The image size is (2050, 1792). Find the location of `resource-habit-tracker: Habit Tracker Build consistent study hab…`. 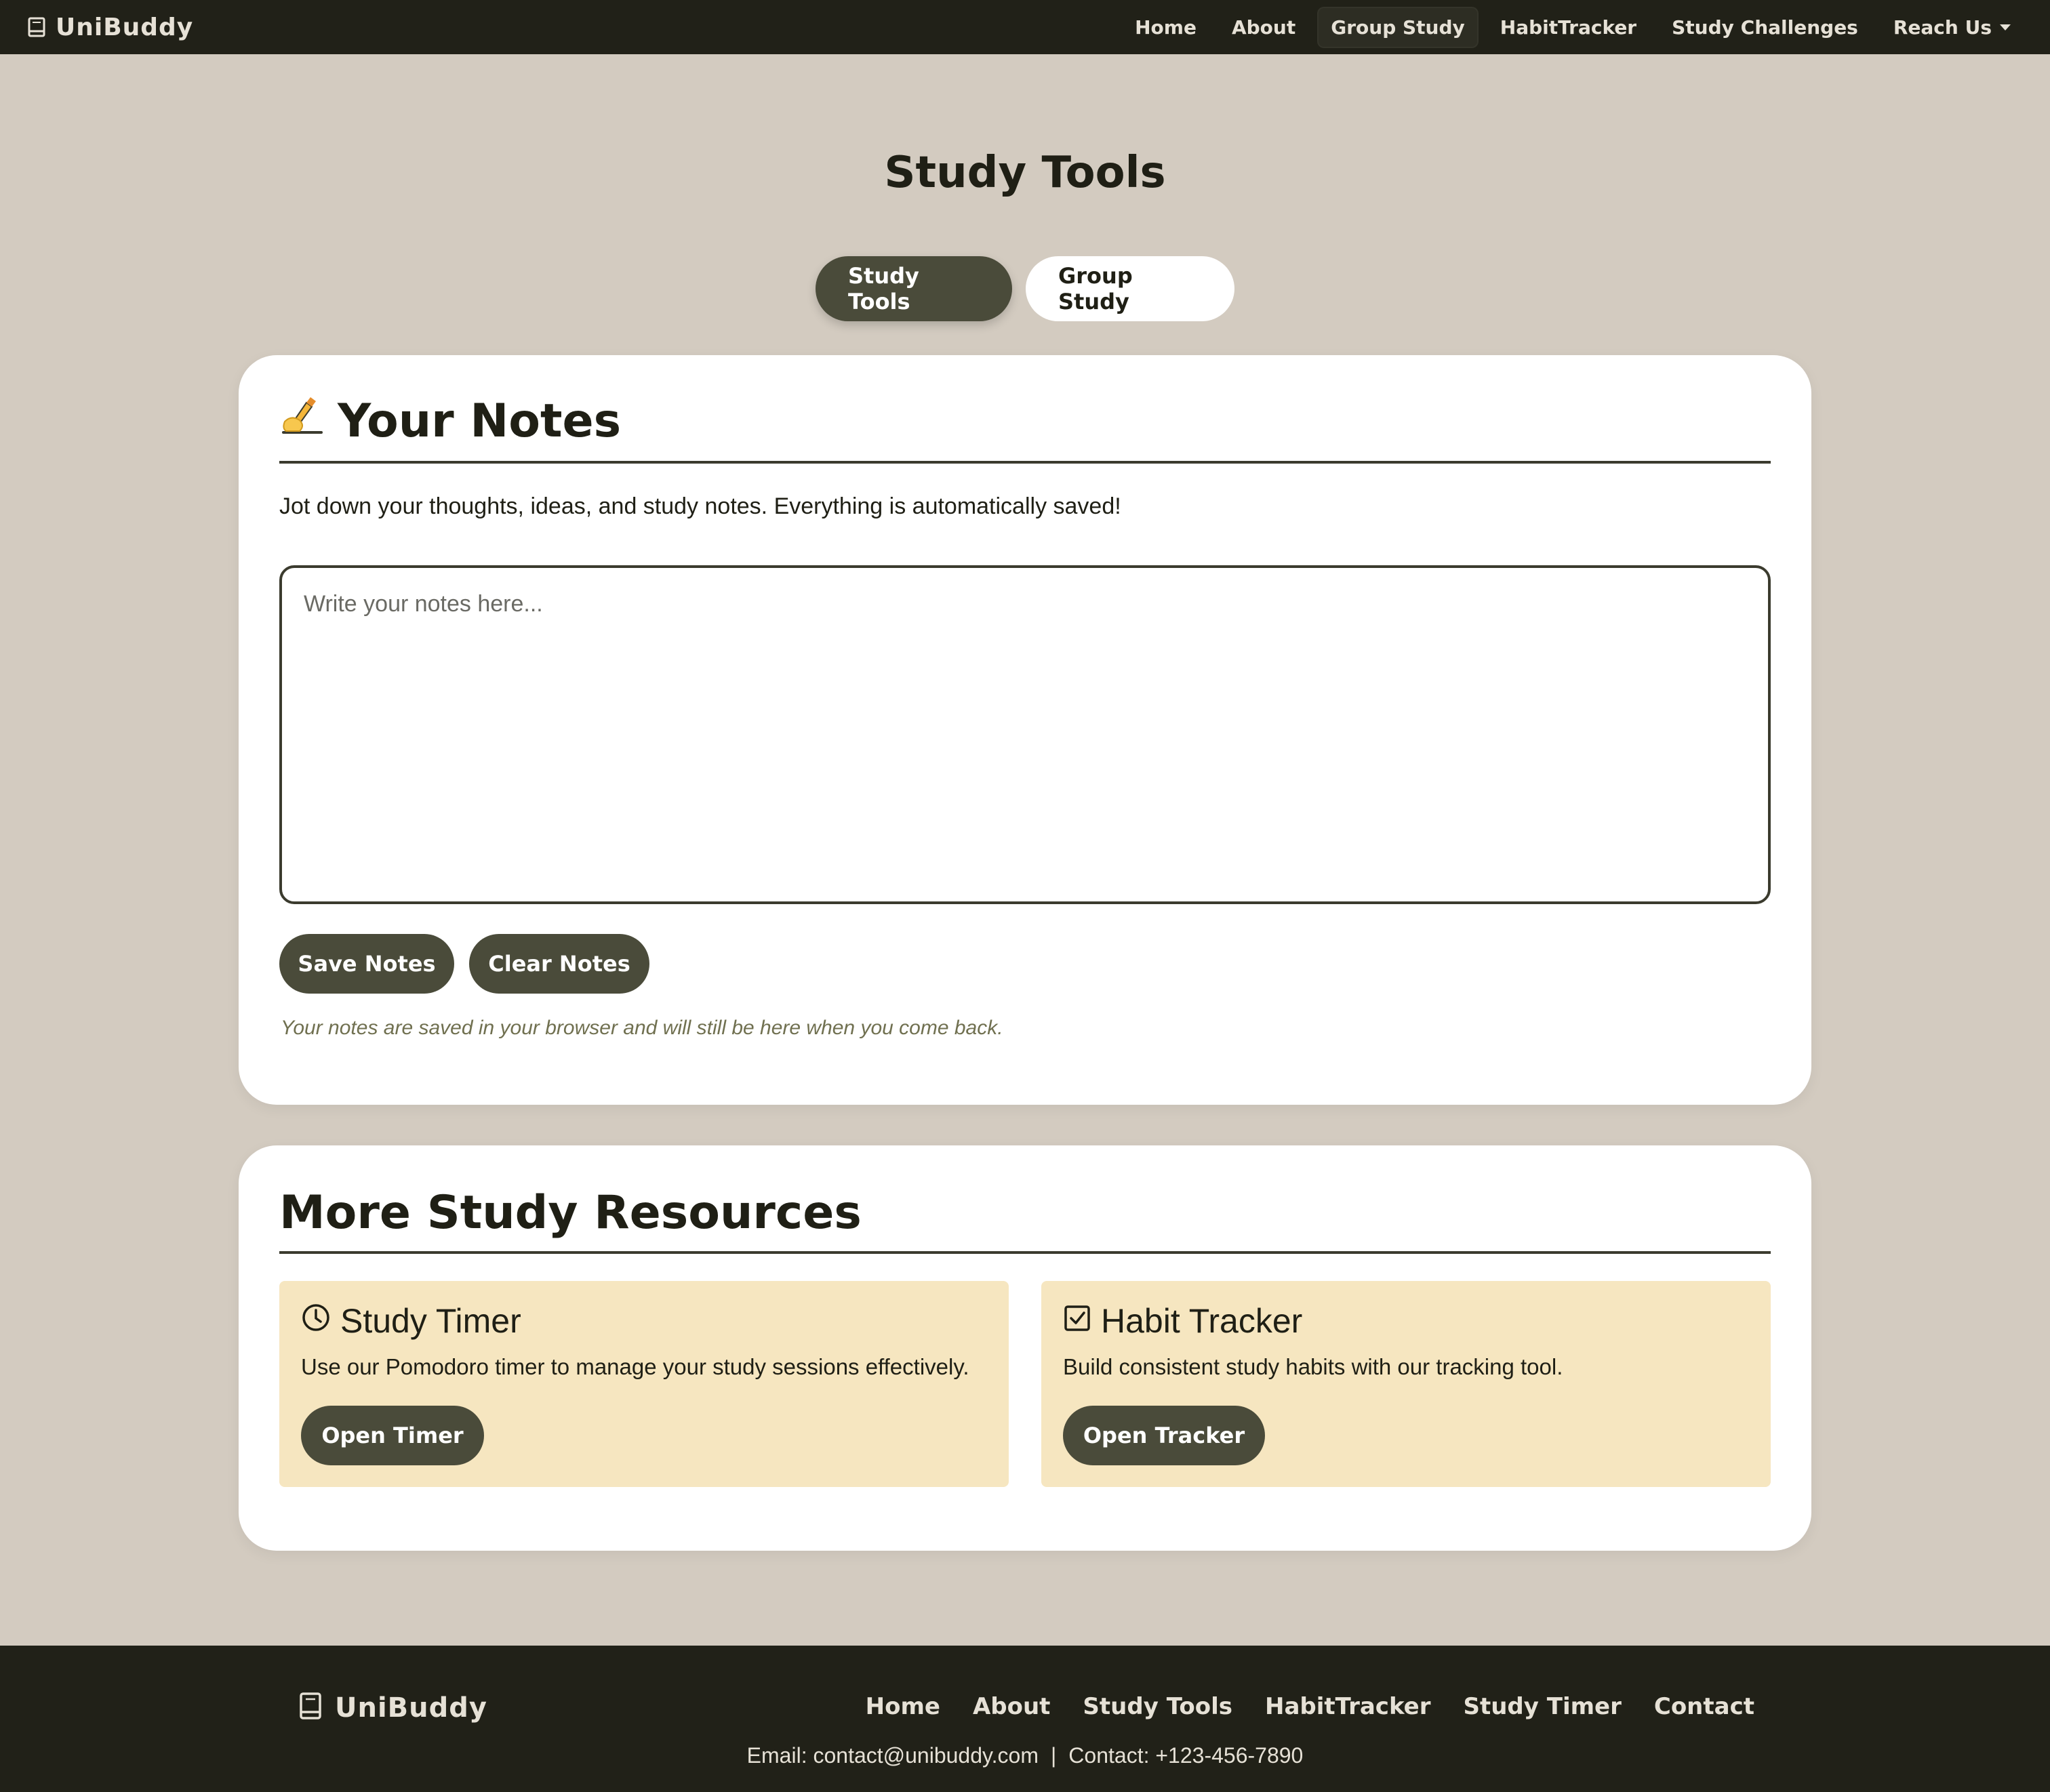

resource-habit-tracker: Habit Tracker Build consistent study hab… is located at coordinates (1406, 1384).